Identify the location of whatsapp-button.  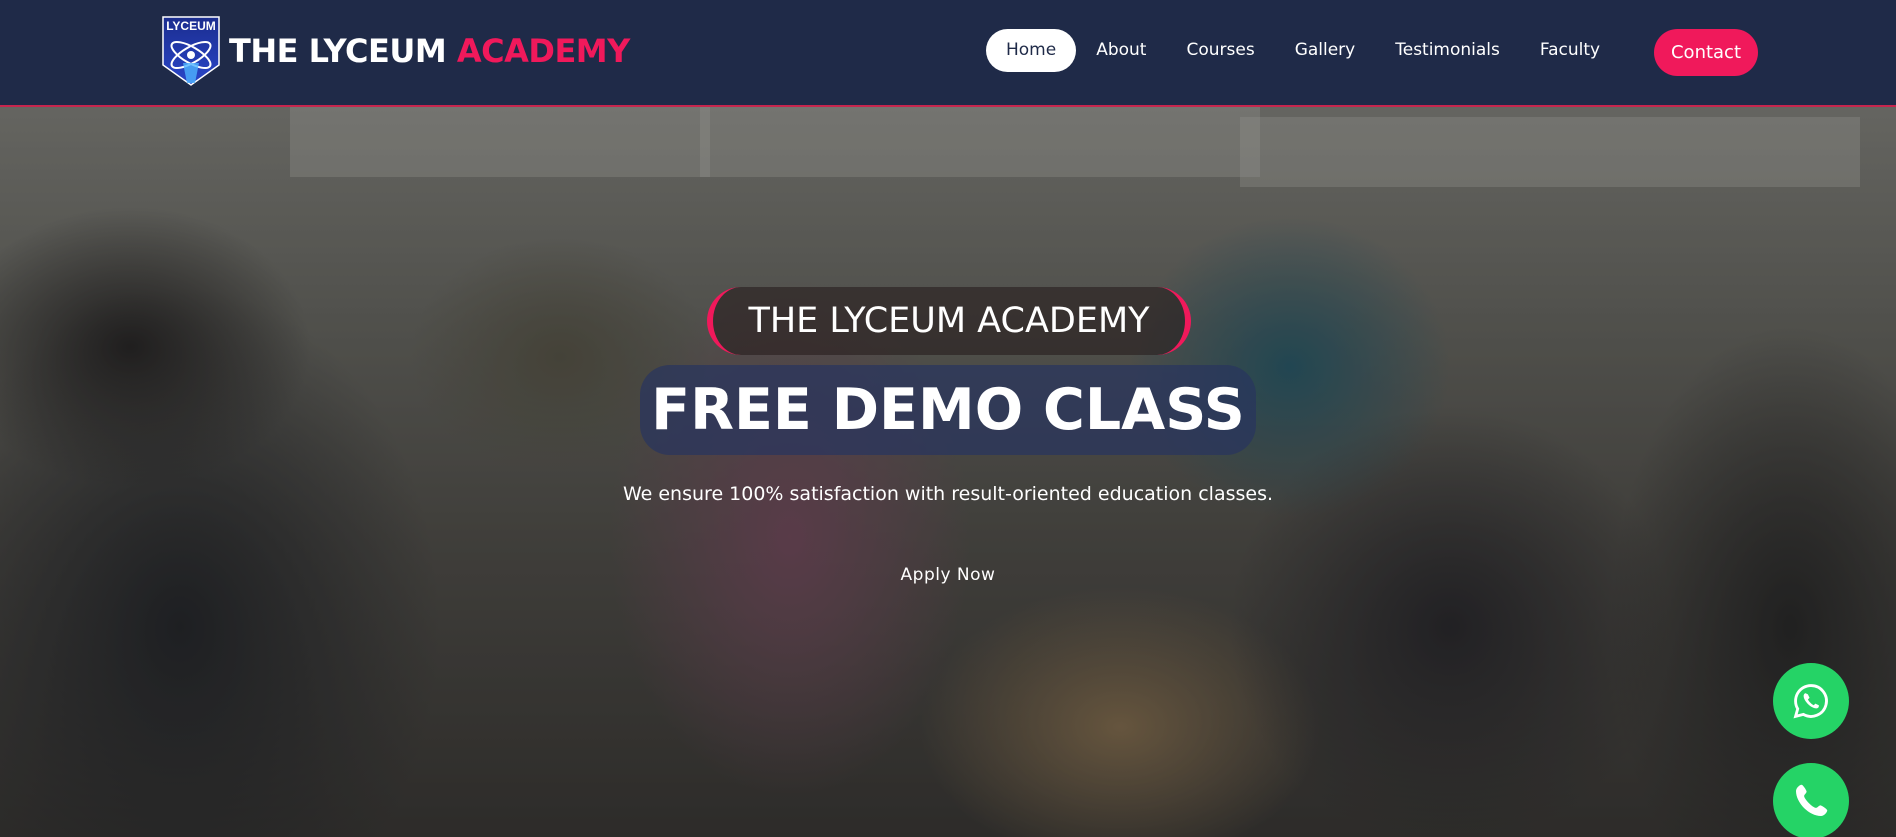
(1811, 701).